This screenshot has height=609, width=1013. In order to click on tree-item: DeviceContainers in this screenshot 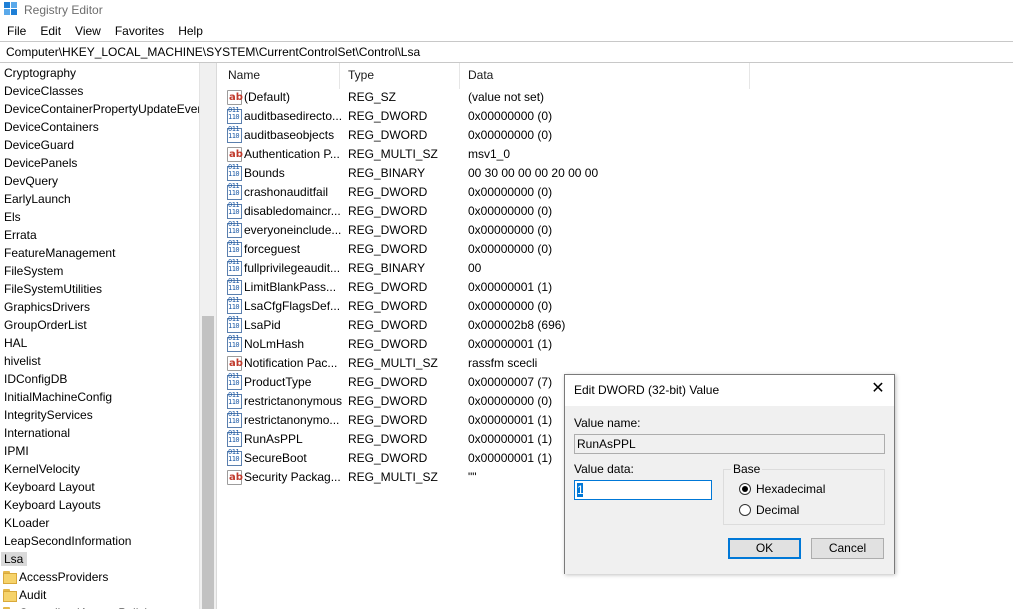, I will do `click(99, 127)`.